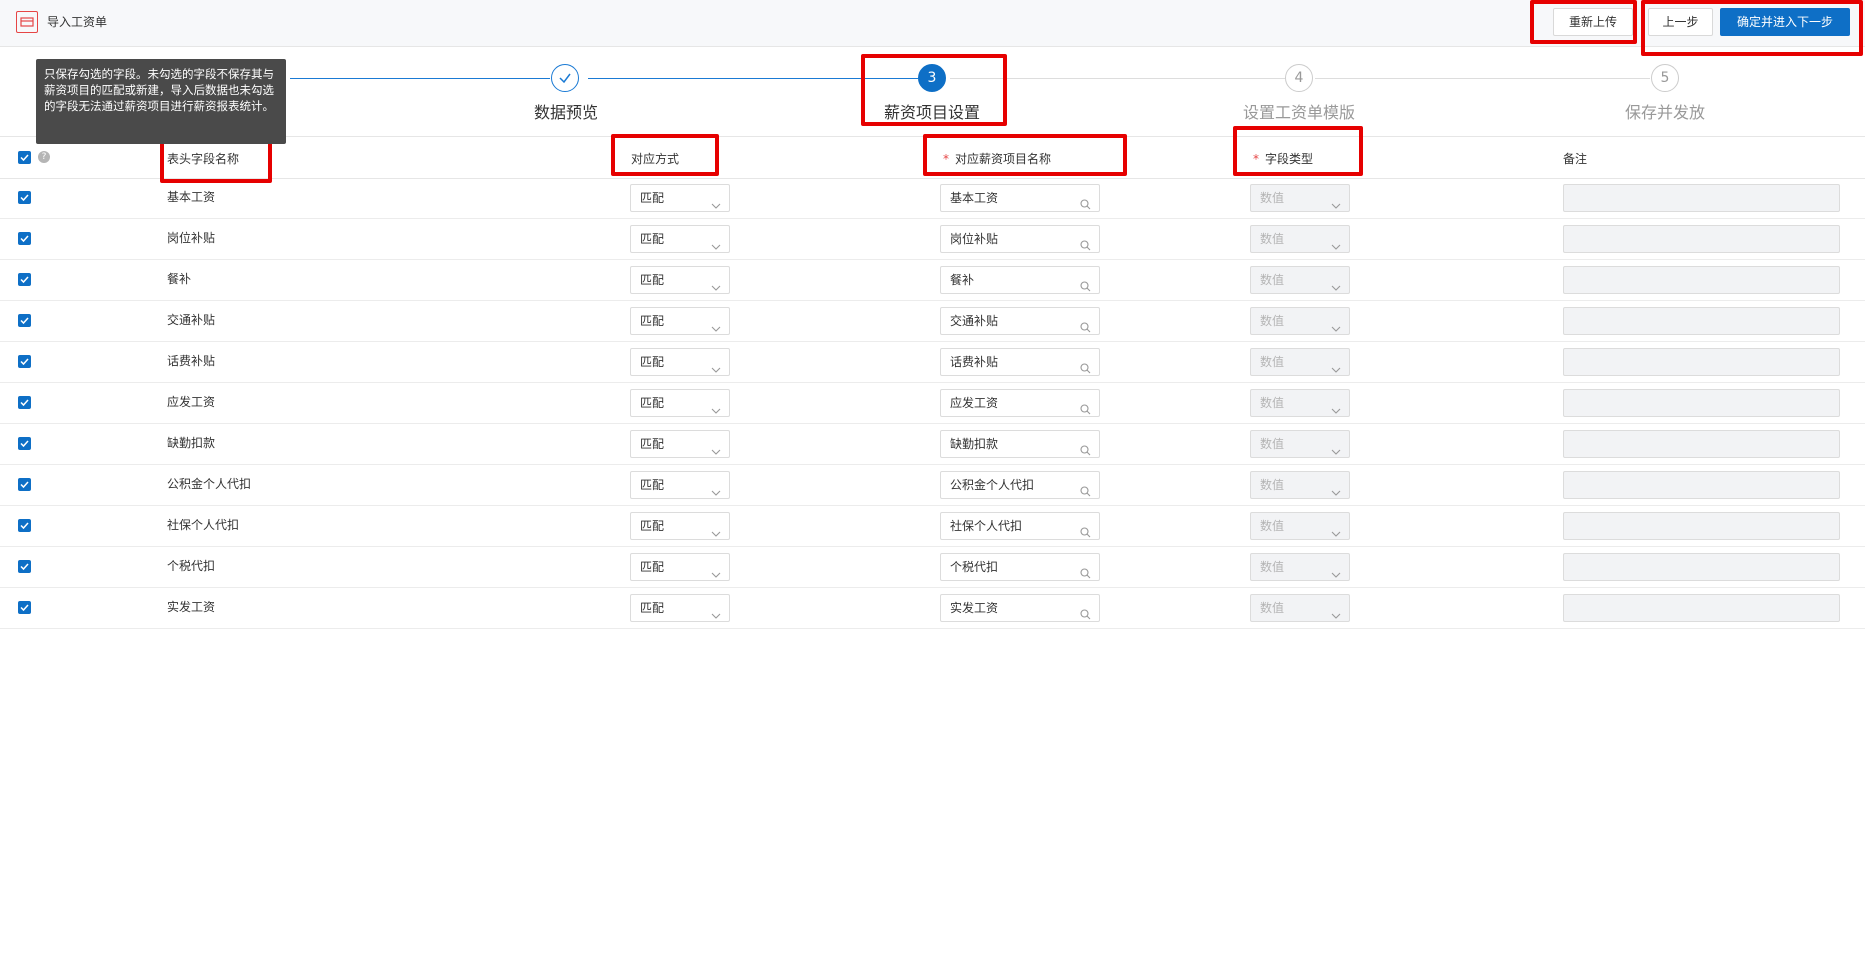 The height and width of the screenshot is (969, 1865). I want to click on step-3-number: 3, so click(932, 78).